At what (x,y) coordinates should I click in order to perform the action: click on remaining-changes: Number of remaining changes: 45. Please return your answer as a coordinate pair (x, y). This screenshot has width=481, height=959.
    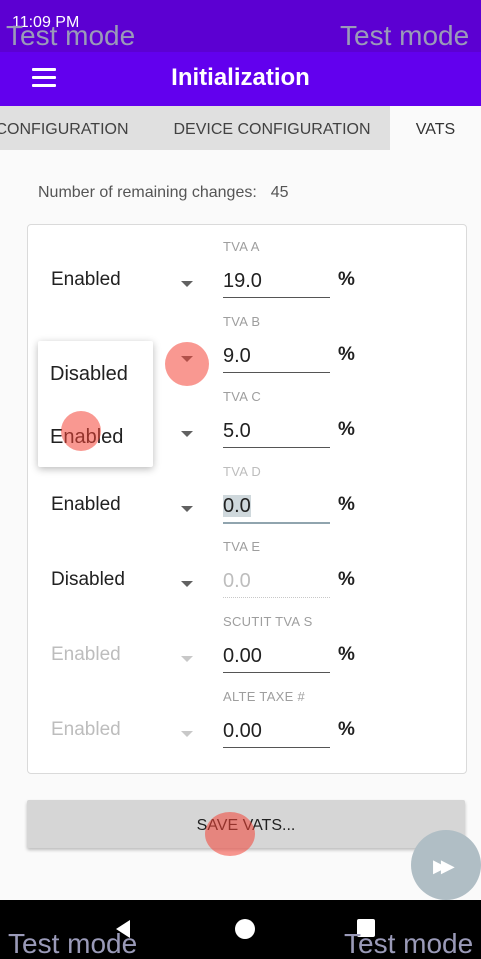
    Looking at the image, I should click on (163, 193).